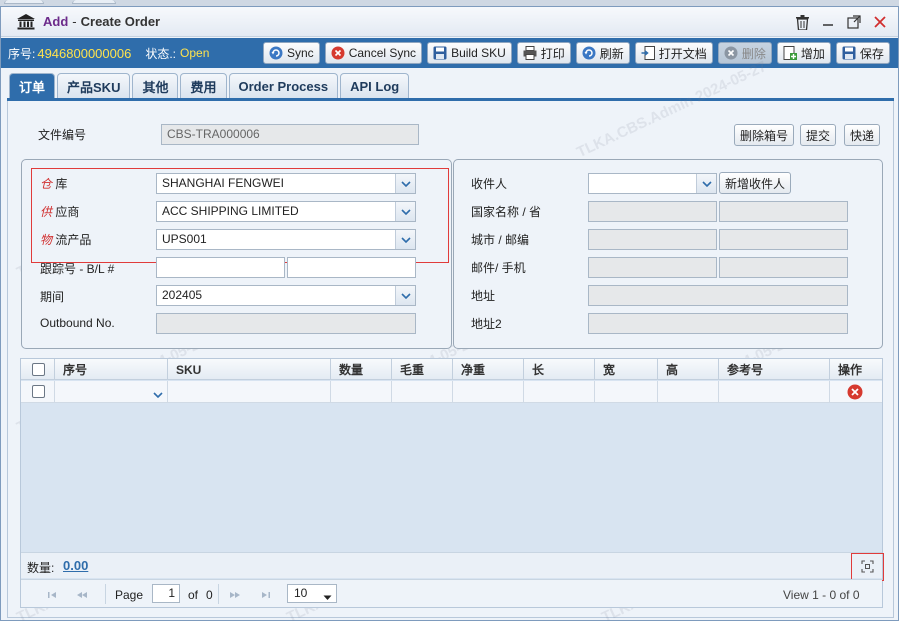 The width and height of the screenshot is (899, 621). What do you see at coordinates (688, 392) in the screenshot?
I see `row-height-cell` at bounding box center [688, 392].